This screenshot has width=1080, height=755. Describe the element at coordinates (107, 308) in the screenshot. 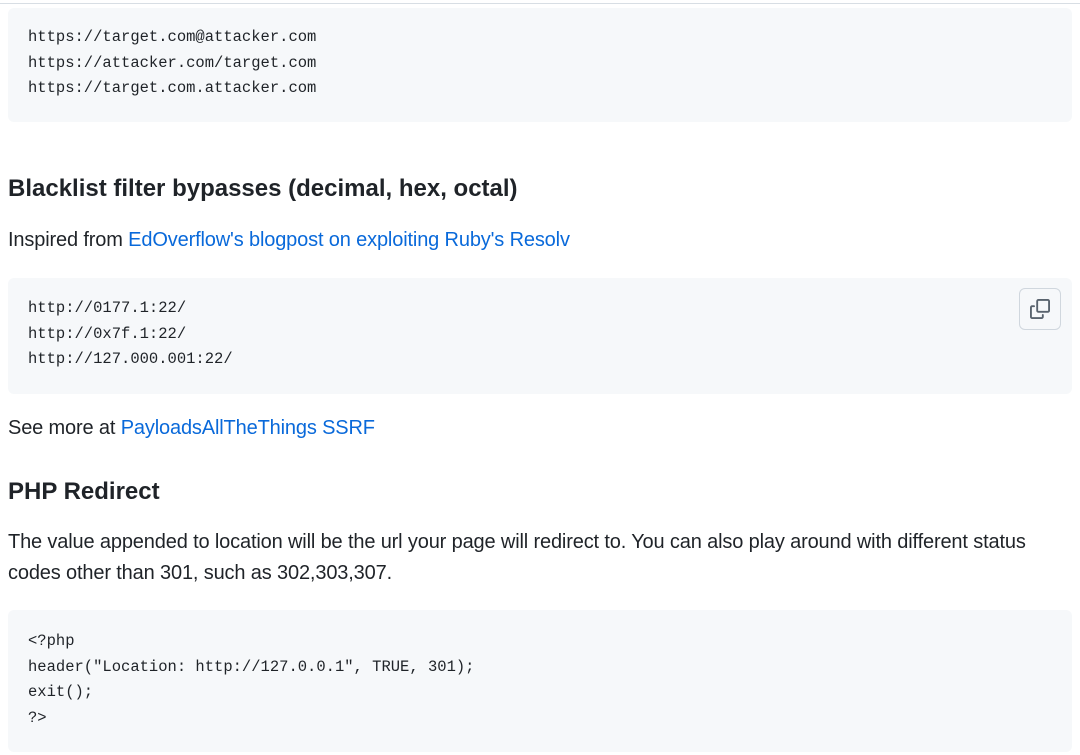

I see `code-line: http://0177.1:22/` at that location.